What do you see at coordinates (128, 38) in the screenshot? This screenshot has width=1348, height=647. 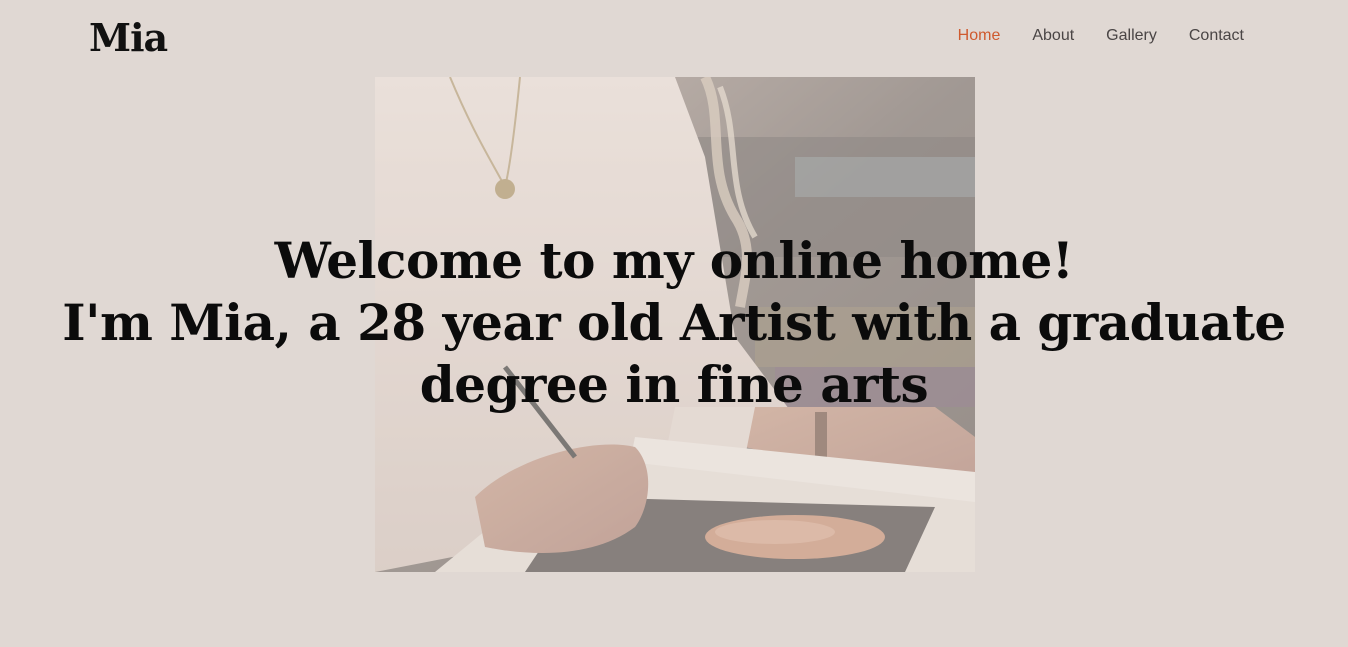 I see `site-logo: Mia` at bounding box center [128, 38].